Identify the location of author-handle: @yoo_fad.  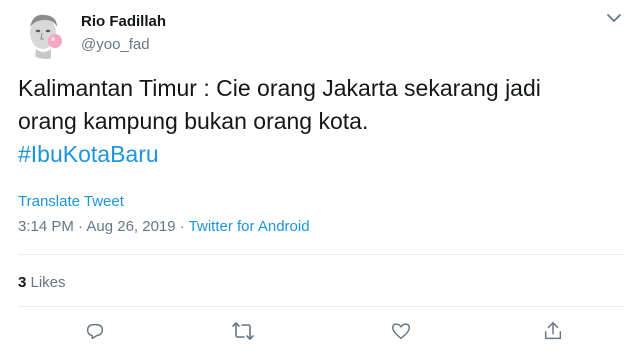
(115, 44).